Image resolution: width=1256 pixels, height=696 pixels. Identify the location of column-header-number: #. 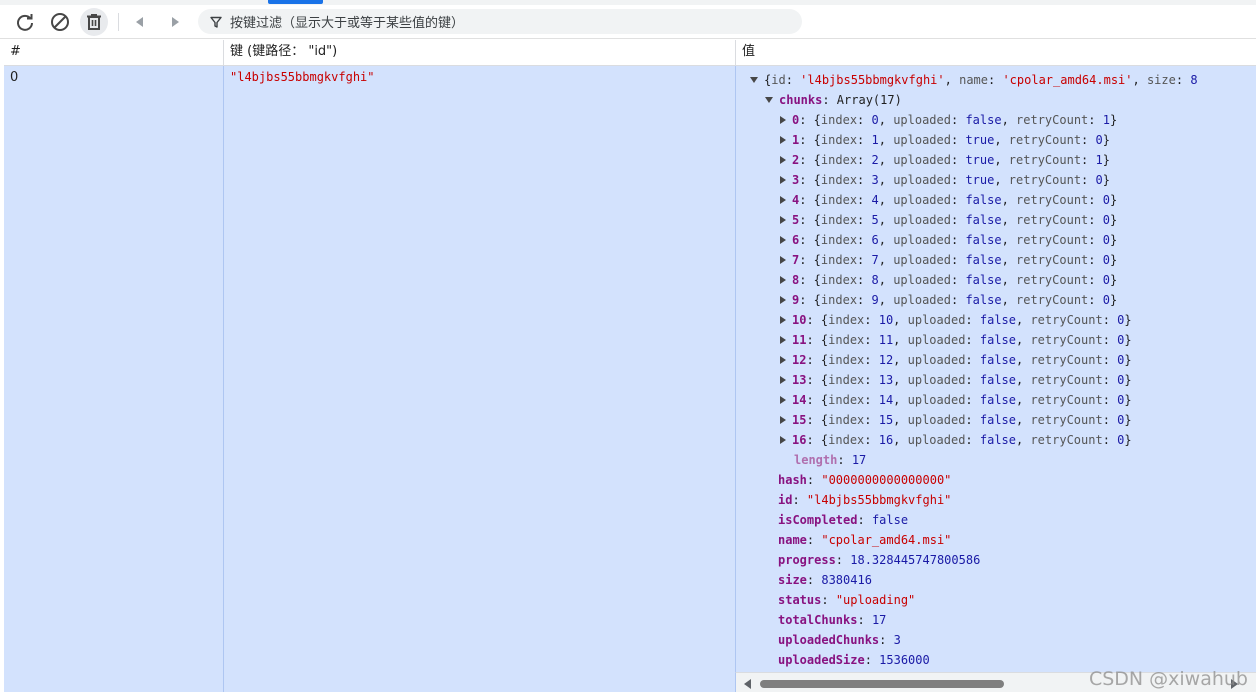
(113, 53).